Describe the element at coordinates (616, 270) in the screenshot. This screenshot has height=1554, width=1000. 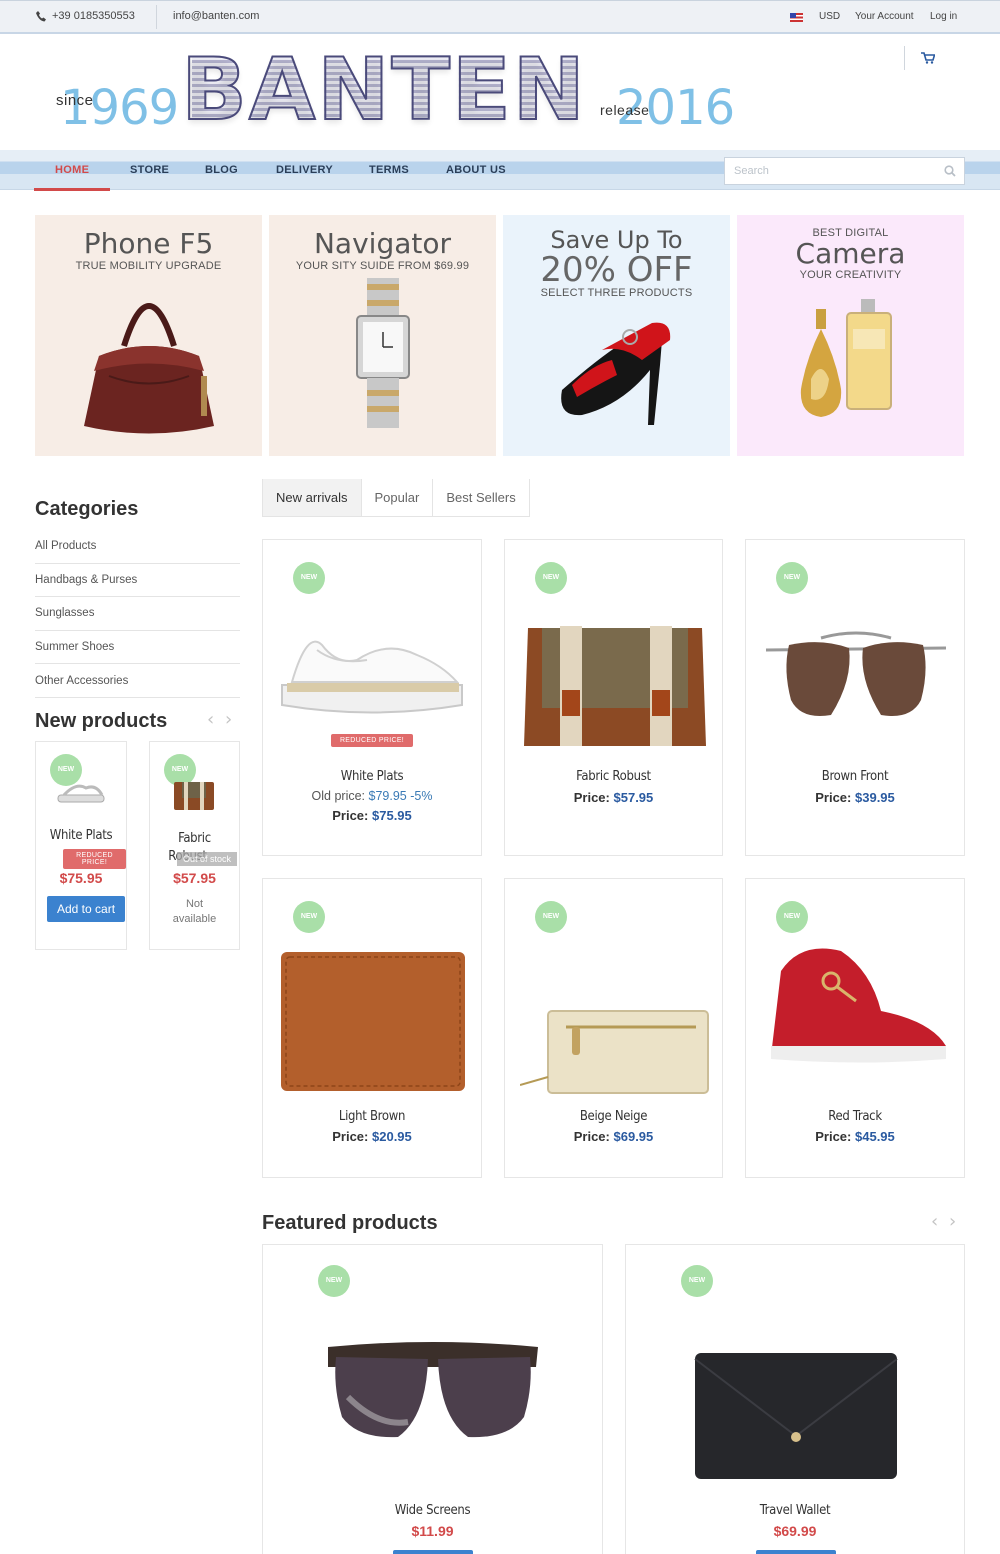
I see `banner-title-line2: 20% OFF` at that location.